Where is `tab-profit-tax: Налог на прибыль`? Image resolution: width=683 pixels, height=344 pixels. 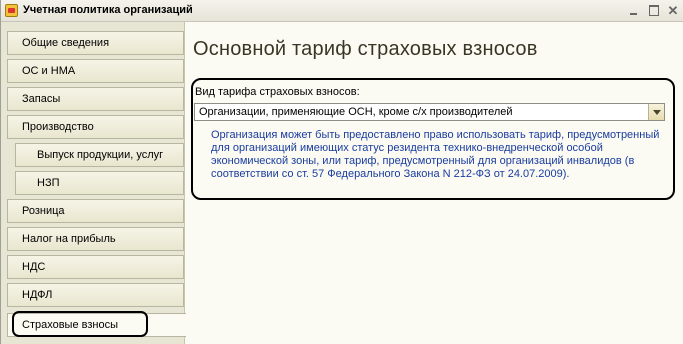 tab-profit-tax: Налог на прибыль is located at coordinates (95, 239).